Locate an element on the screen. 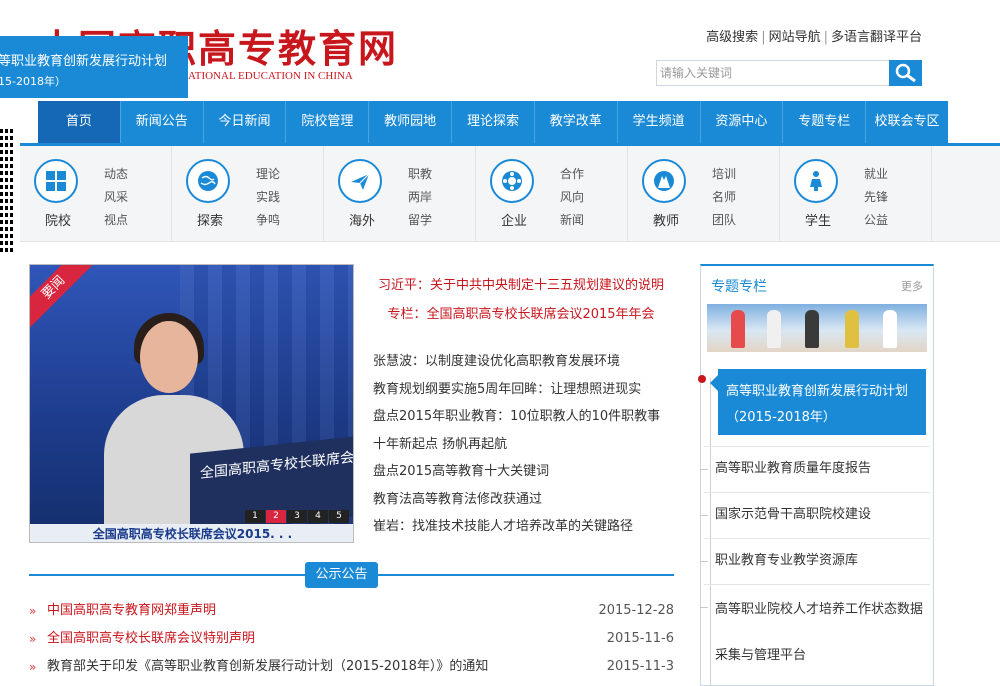 This screenshot has height=686, width=1000. topic-item-active: 高等职业教育创新发展行动计划（2015-2018年） is located at coordinates (818, 402).